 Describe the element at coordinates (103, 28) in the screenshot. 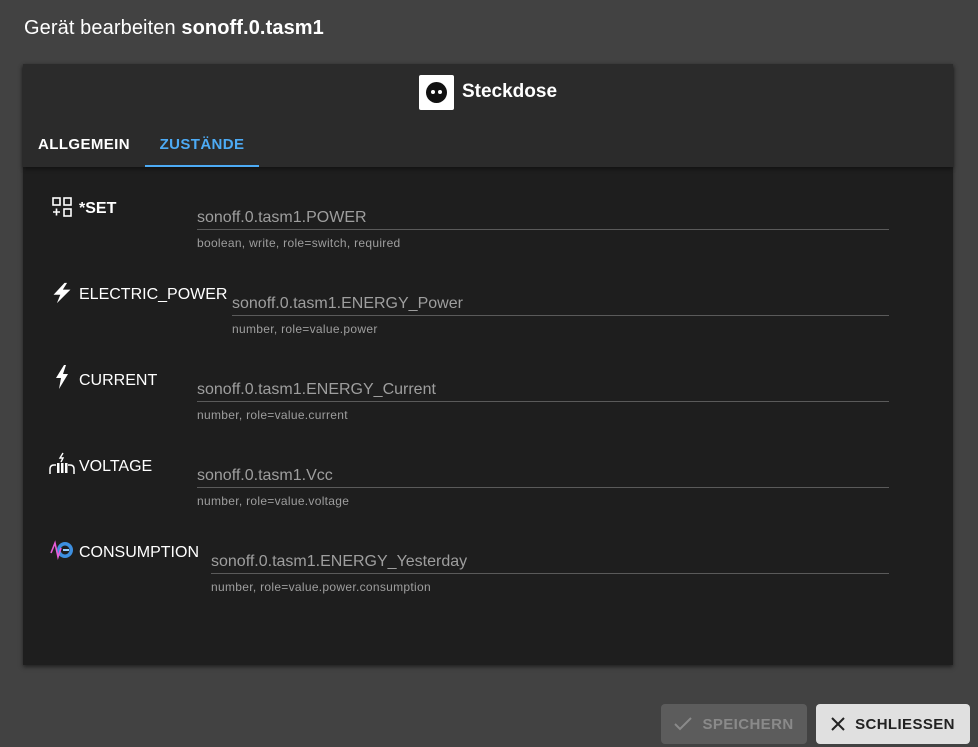

I see `dialog-title-prefix: Gerät bearbeiten` at that location.